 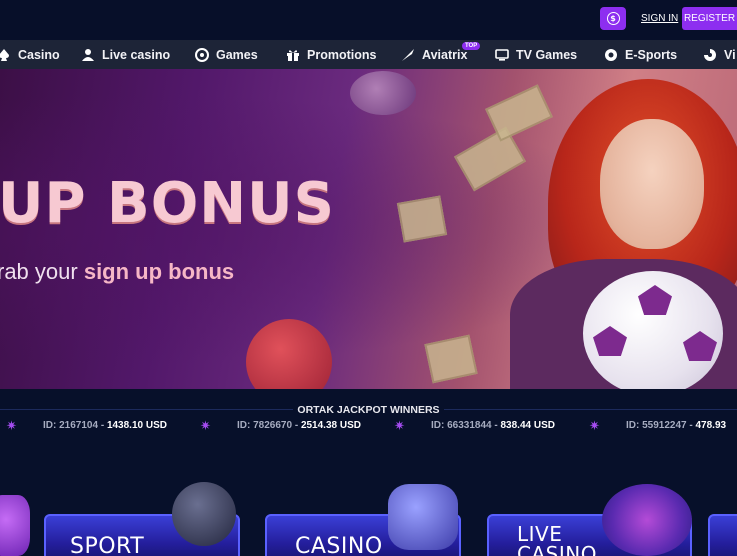 What do you see at coordinates (676, 425) in the screenshot?
I see `jackpot-entry: ID: 55912247 - 478.93` at bounding box center [676, 425].